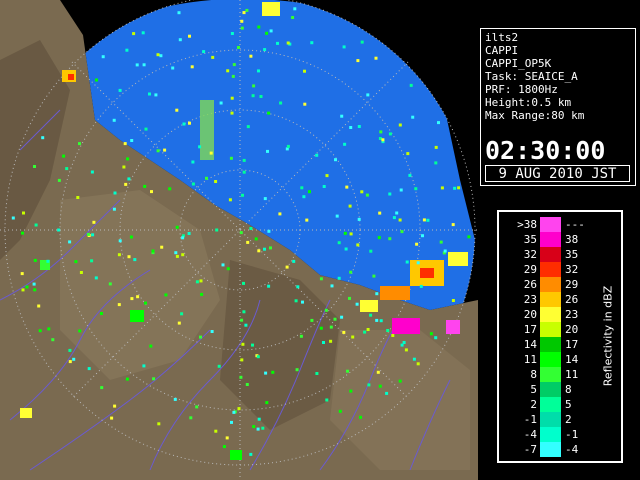  What do you see at coordinates (568, 404) in the screenshot?
I see `legend-high-value: 5` at bounding box center [568, 404].